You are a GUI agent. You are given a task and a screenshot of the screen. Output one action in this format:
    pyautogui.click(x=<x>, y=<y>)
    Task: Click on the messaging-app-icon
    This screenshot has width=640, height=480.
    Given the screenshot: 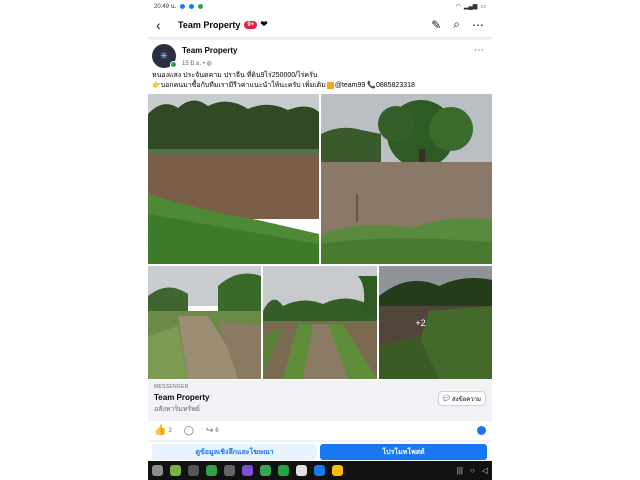 What is the action you would take?
    pyautogui.click(x=283, y=470)
    